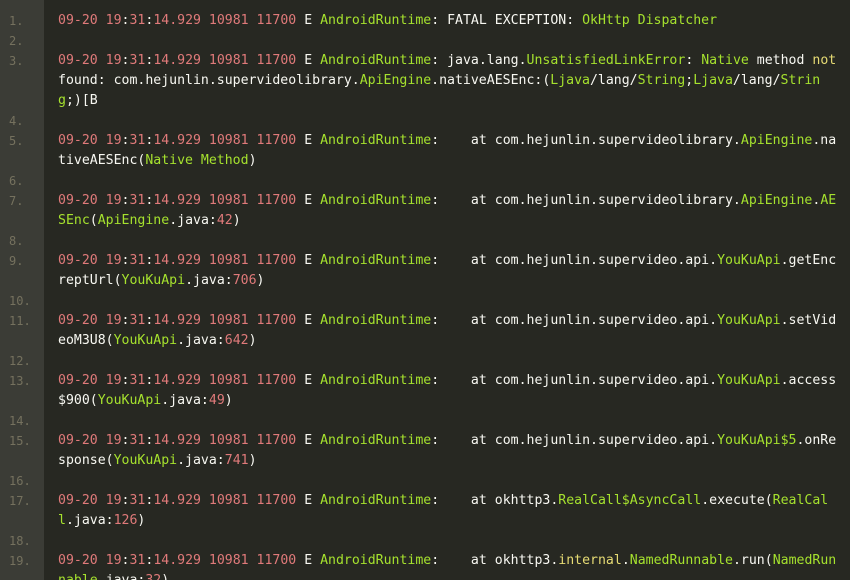 This screenshot has height=580, width=850. I want to click on line-number: 9., so click(16, 261).